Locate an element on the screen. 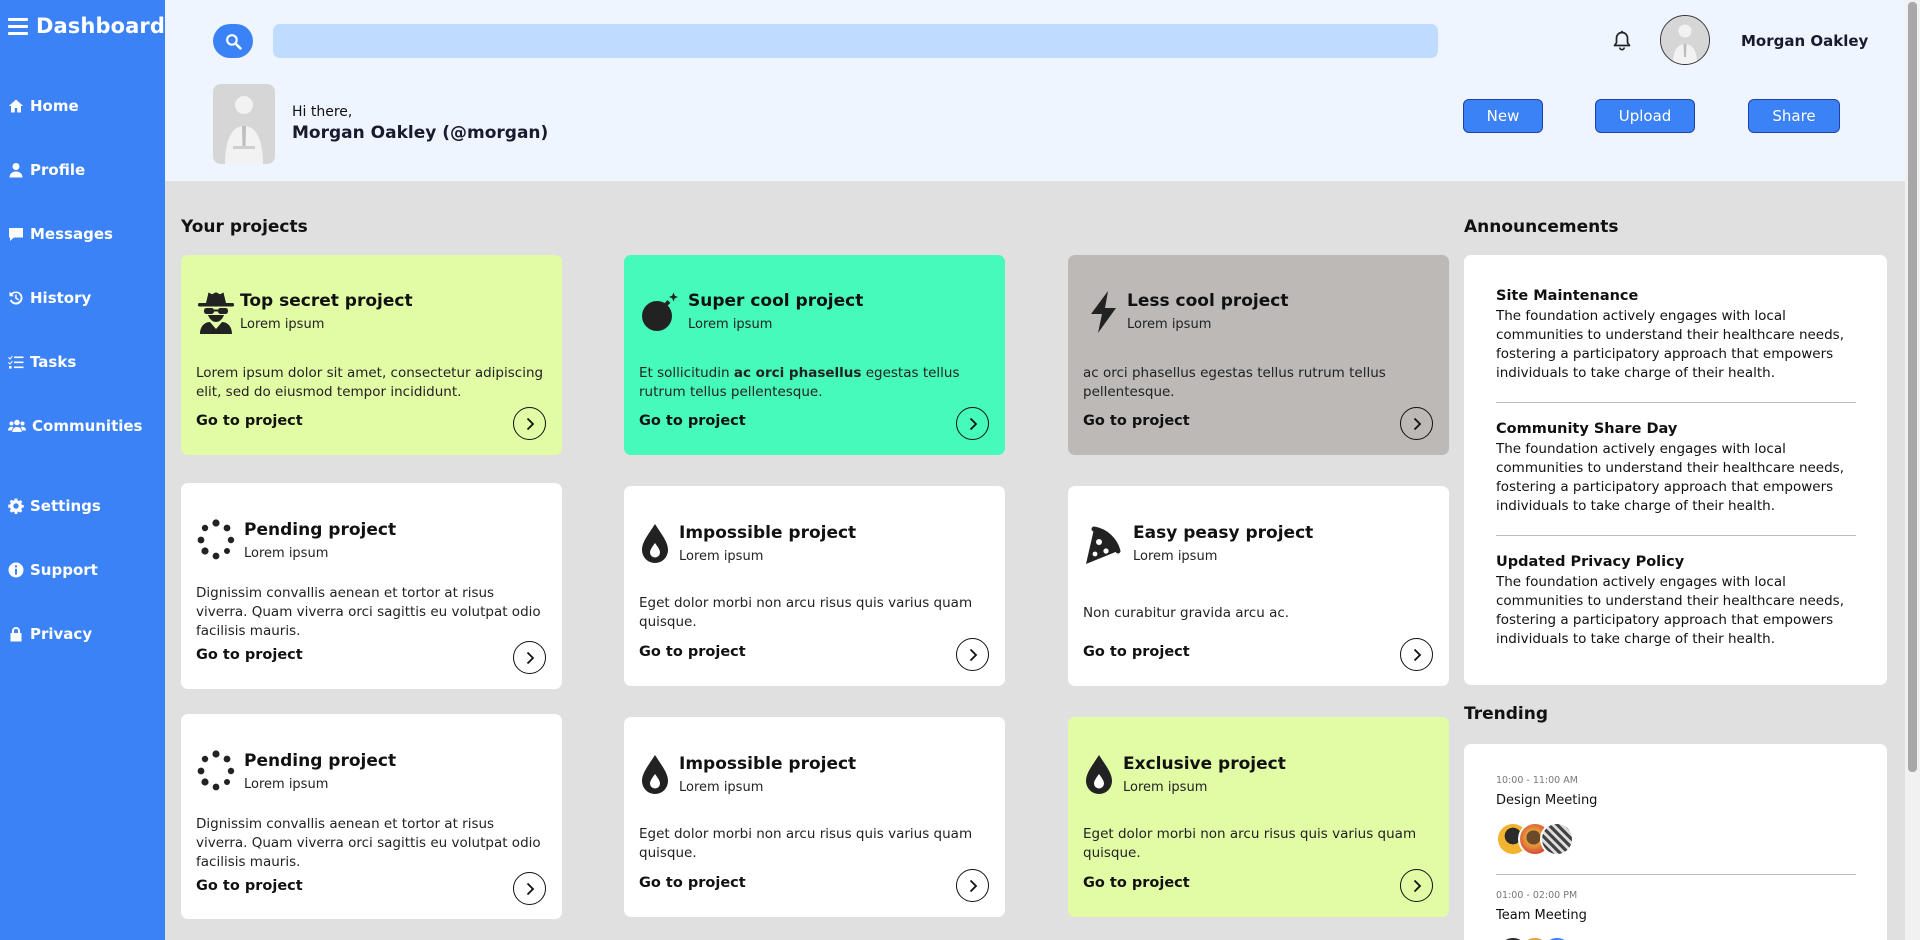 The image size is (1920, 940). home-icon is located at coordinates (16, 106).